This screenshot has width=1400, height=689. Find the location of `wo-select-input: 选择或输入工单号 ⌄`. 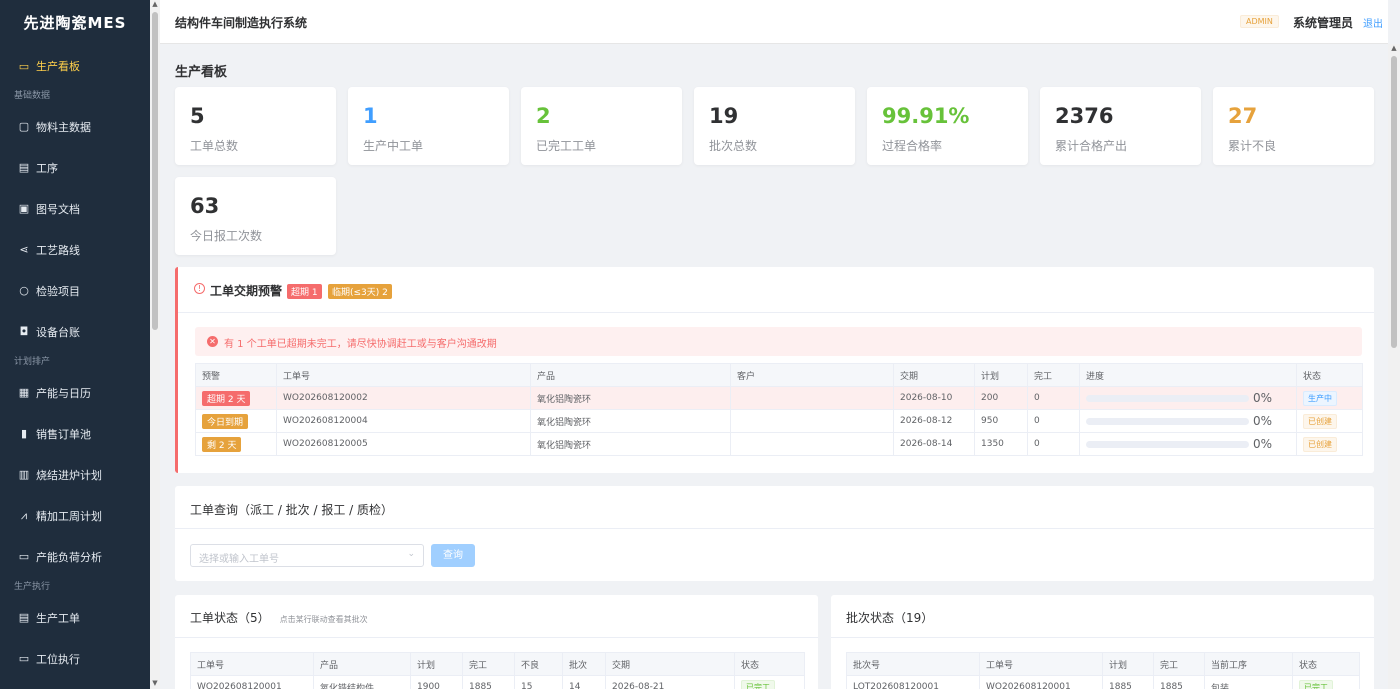

wo-select-input: 选择或输入工单号 ⌄ is located at coordinates (307, 555).